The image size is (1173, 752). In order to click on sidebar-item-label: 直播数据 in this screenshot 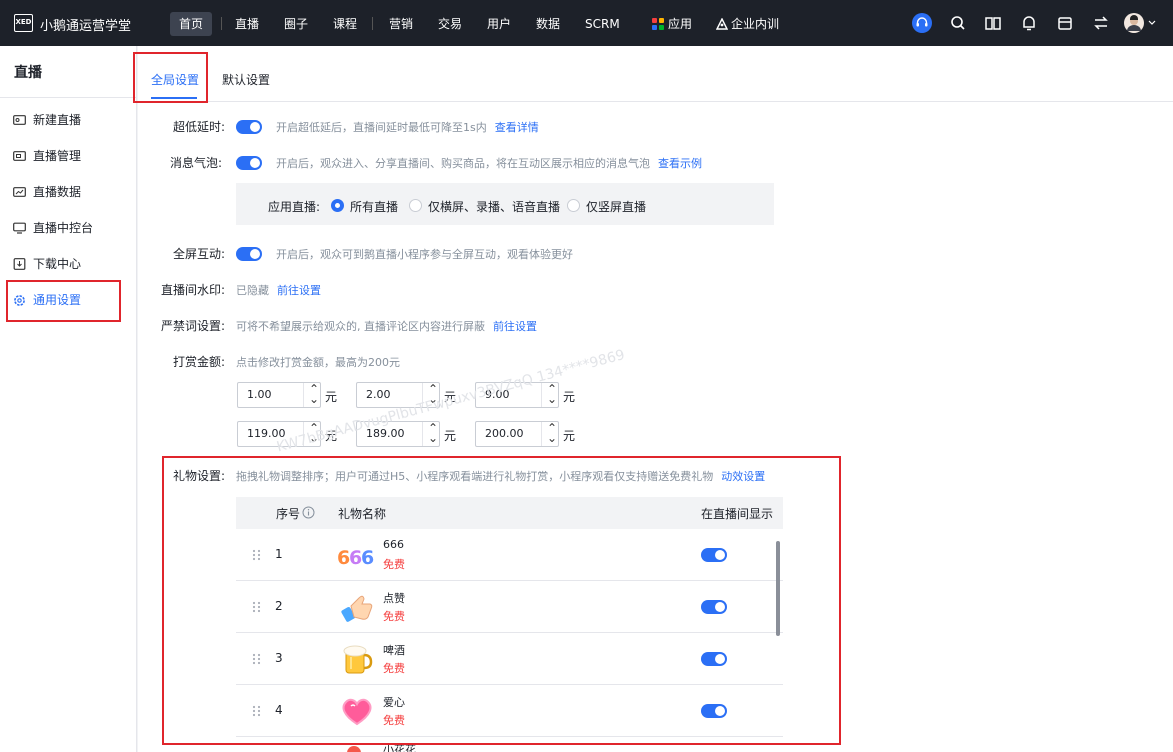, I will do `click(57, 192)`.